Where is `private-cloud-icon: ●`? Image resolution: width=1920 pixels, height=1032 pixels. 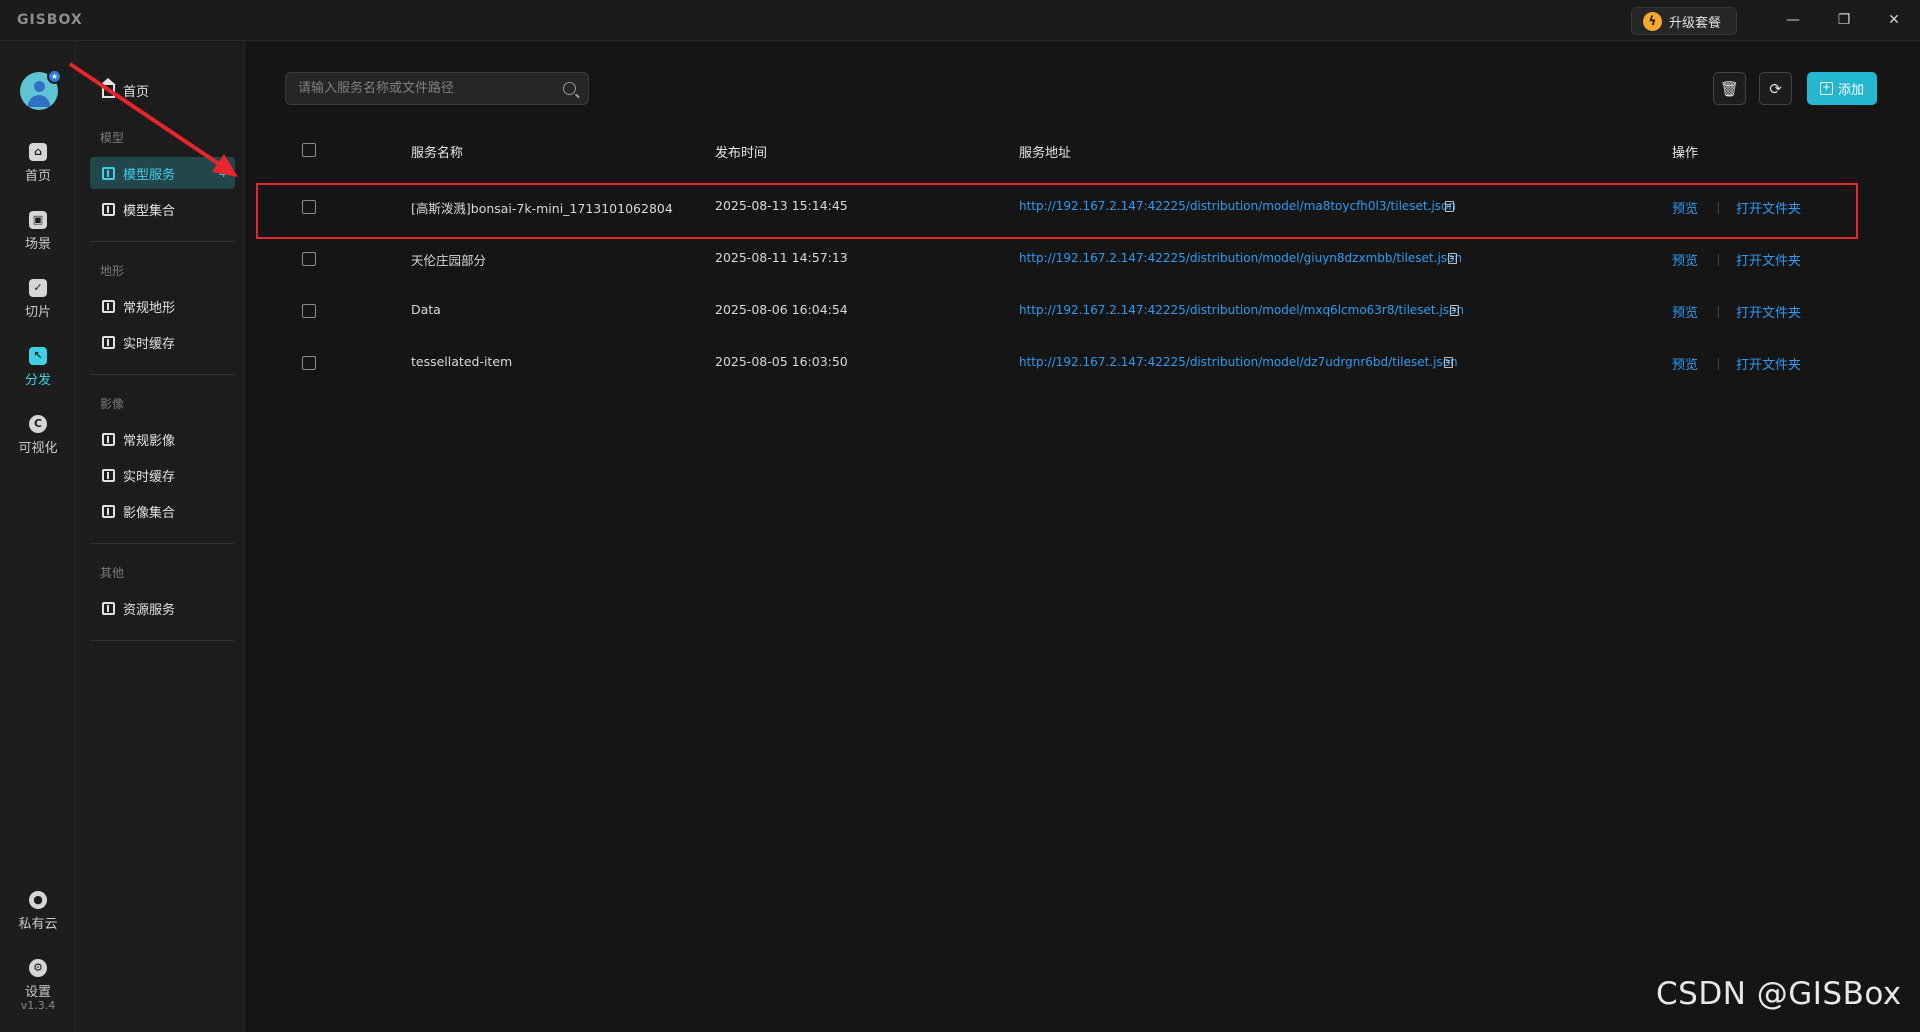 private-cloud-icon: ● is located at coordinates (38, 899).